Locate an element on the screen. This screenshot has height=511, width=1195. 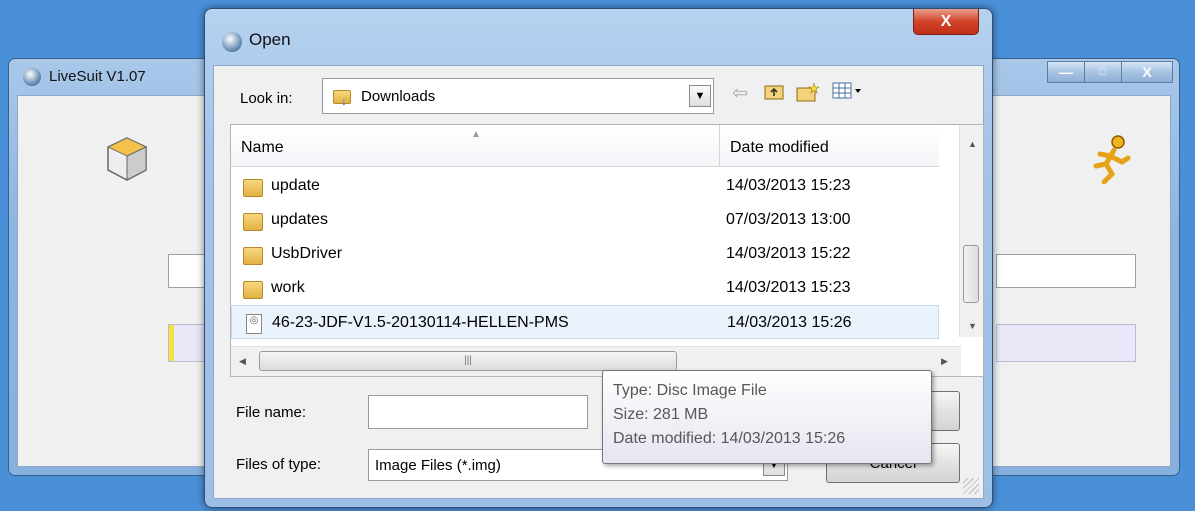
minimize-icon: — is located at coordinates (1066, 72).